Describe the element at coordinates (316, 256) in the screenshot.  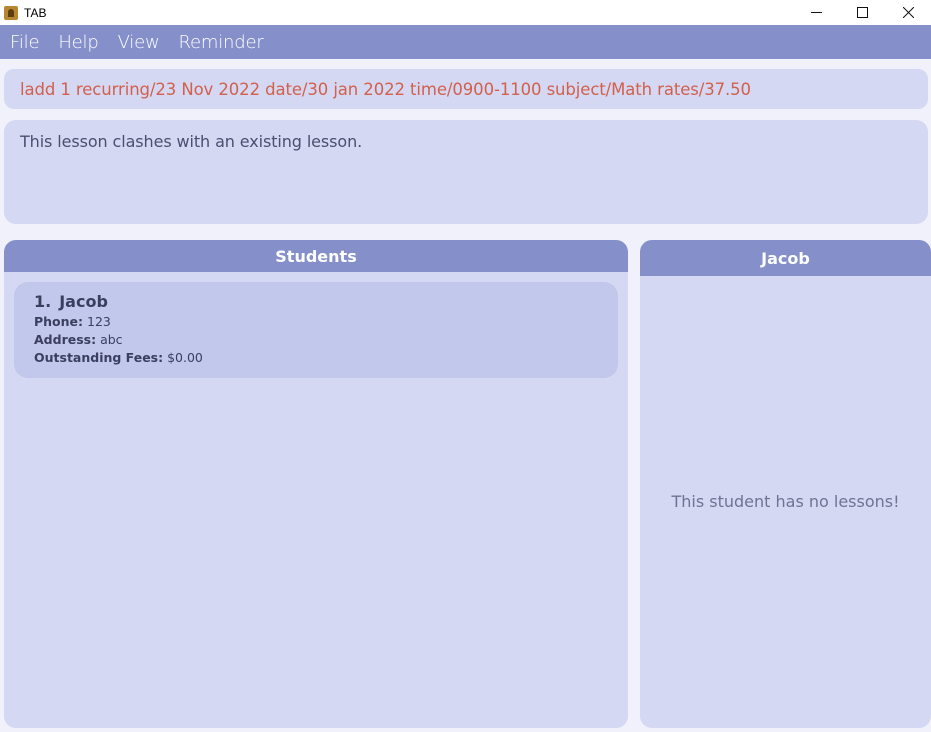
I see `students-header: Students` at that location.